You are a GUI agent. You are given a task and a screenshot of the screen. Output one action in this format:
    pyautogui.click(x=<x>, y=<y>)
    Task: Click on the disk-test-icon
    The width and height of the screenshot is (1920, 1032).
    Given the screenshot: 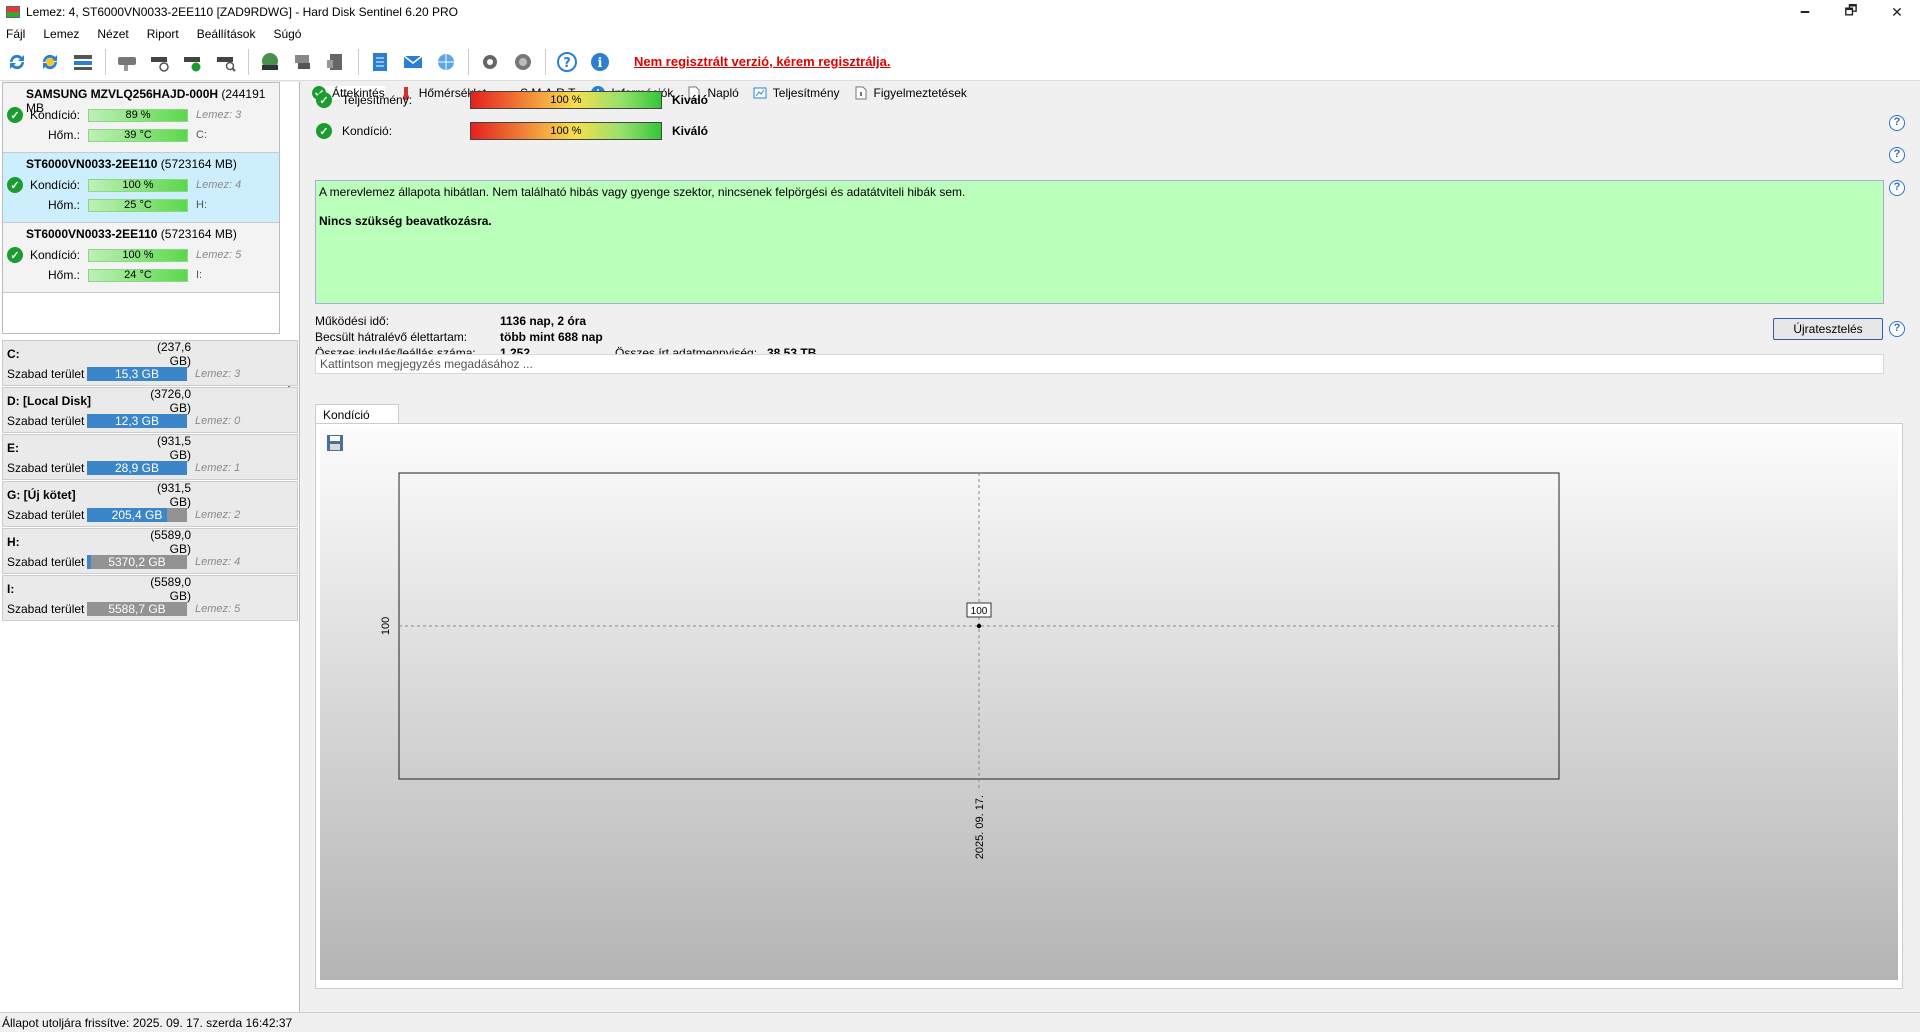 What is the action you would take?
    pyautogui.click(x=127, y=62)
    